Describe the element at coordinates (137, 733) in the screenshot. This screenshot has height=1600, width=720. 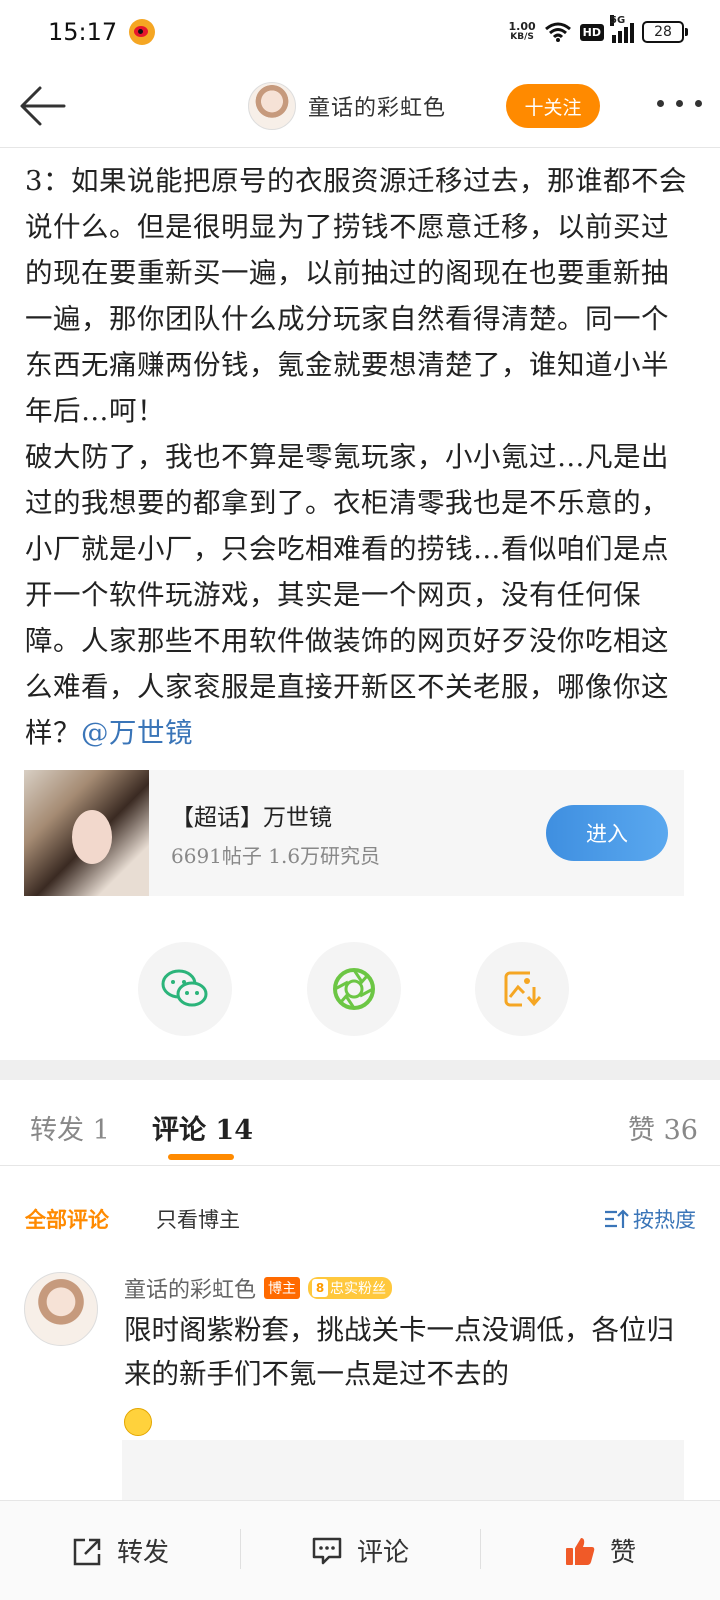
I see `mention-link: @万世镜` at that location.